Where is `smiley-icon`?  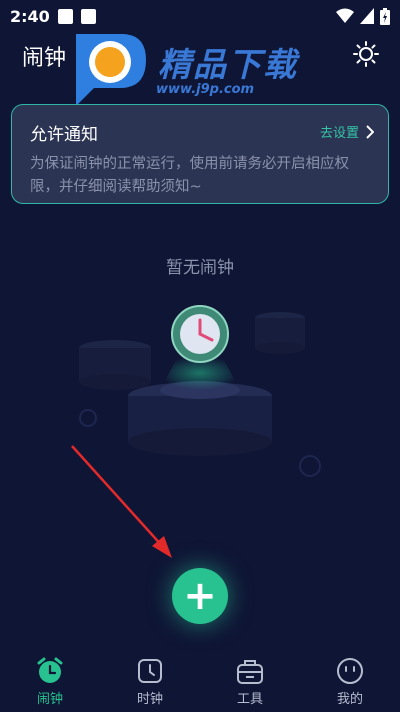 smiley-icon is located at coordinates (350, 671).